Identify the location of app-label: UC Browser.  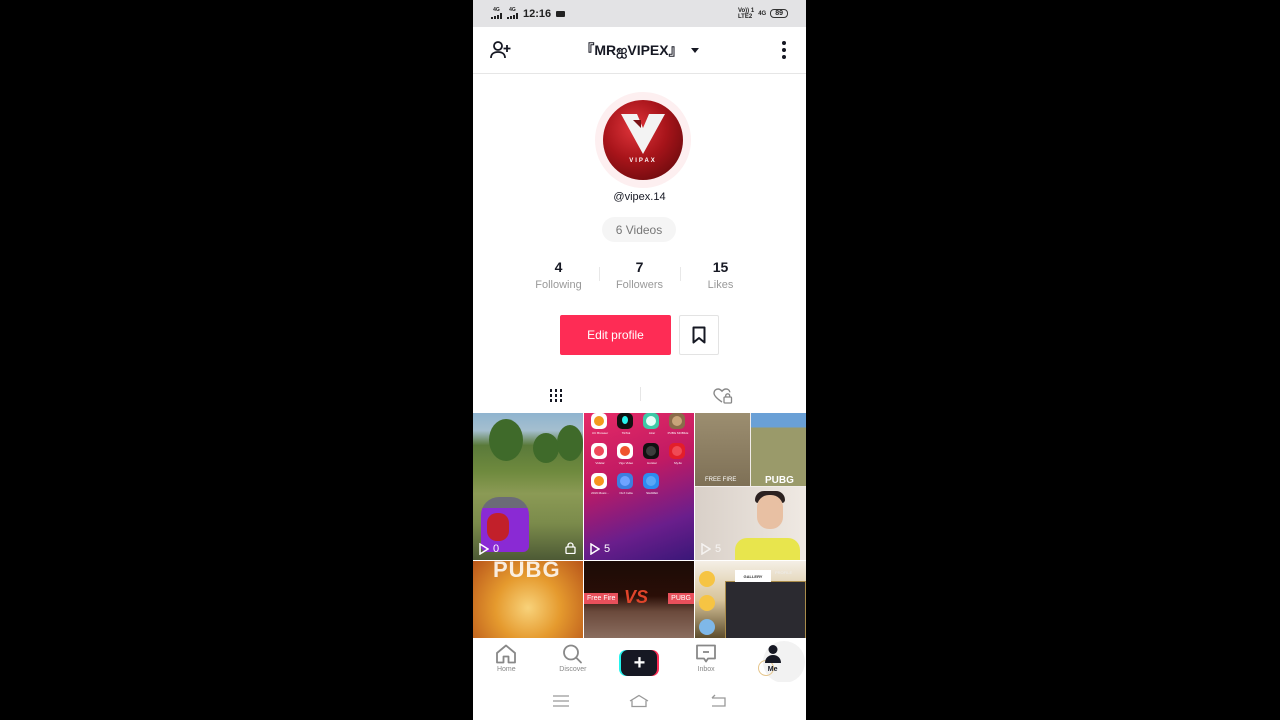
(600, 433).